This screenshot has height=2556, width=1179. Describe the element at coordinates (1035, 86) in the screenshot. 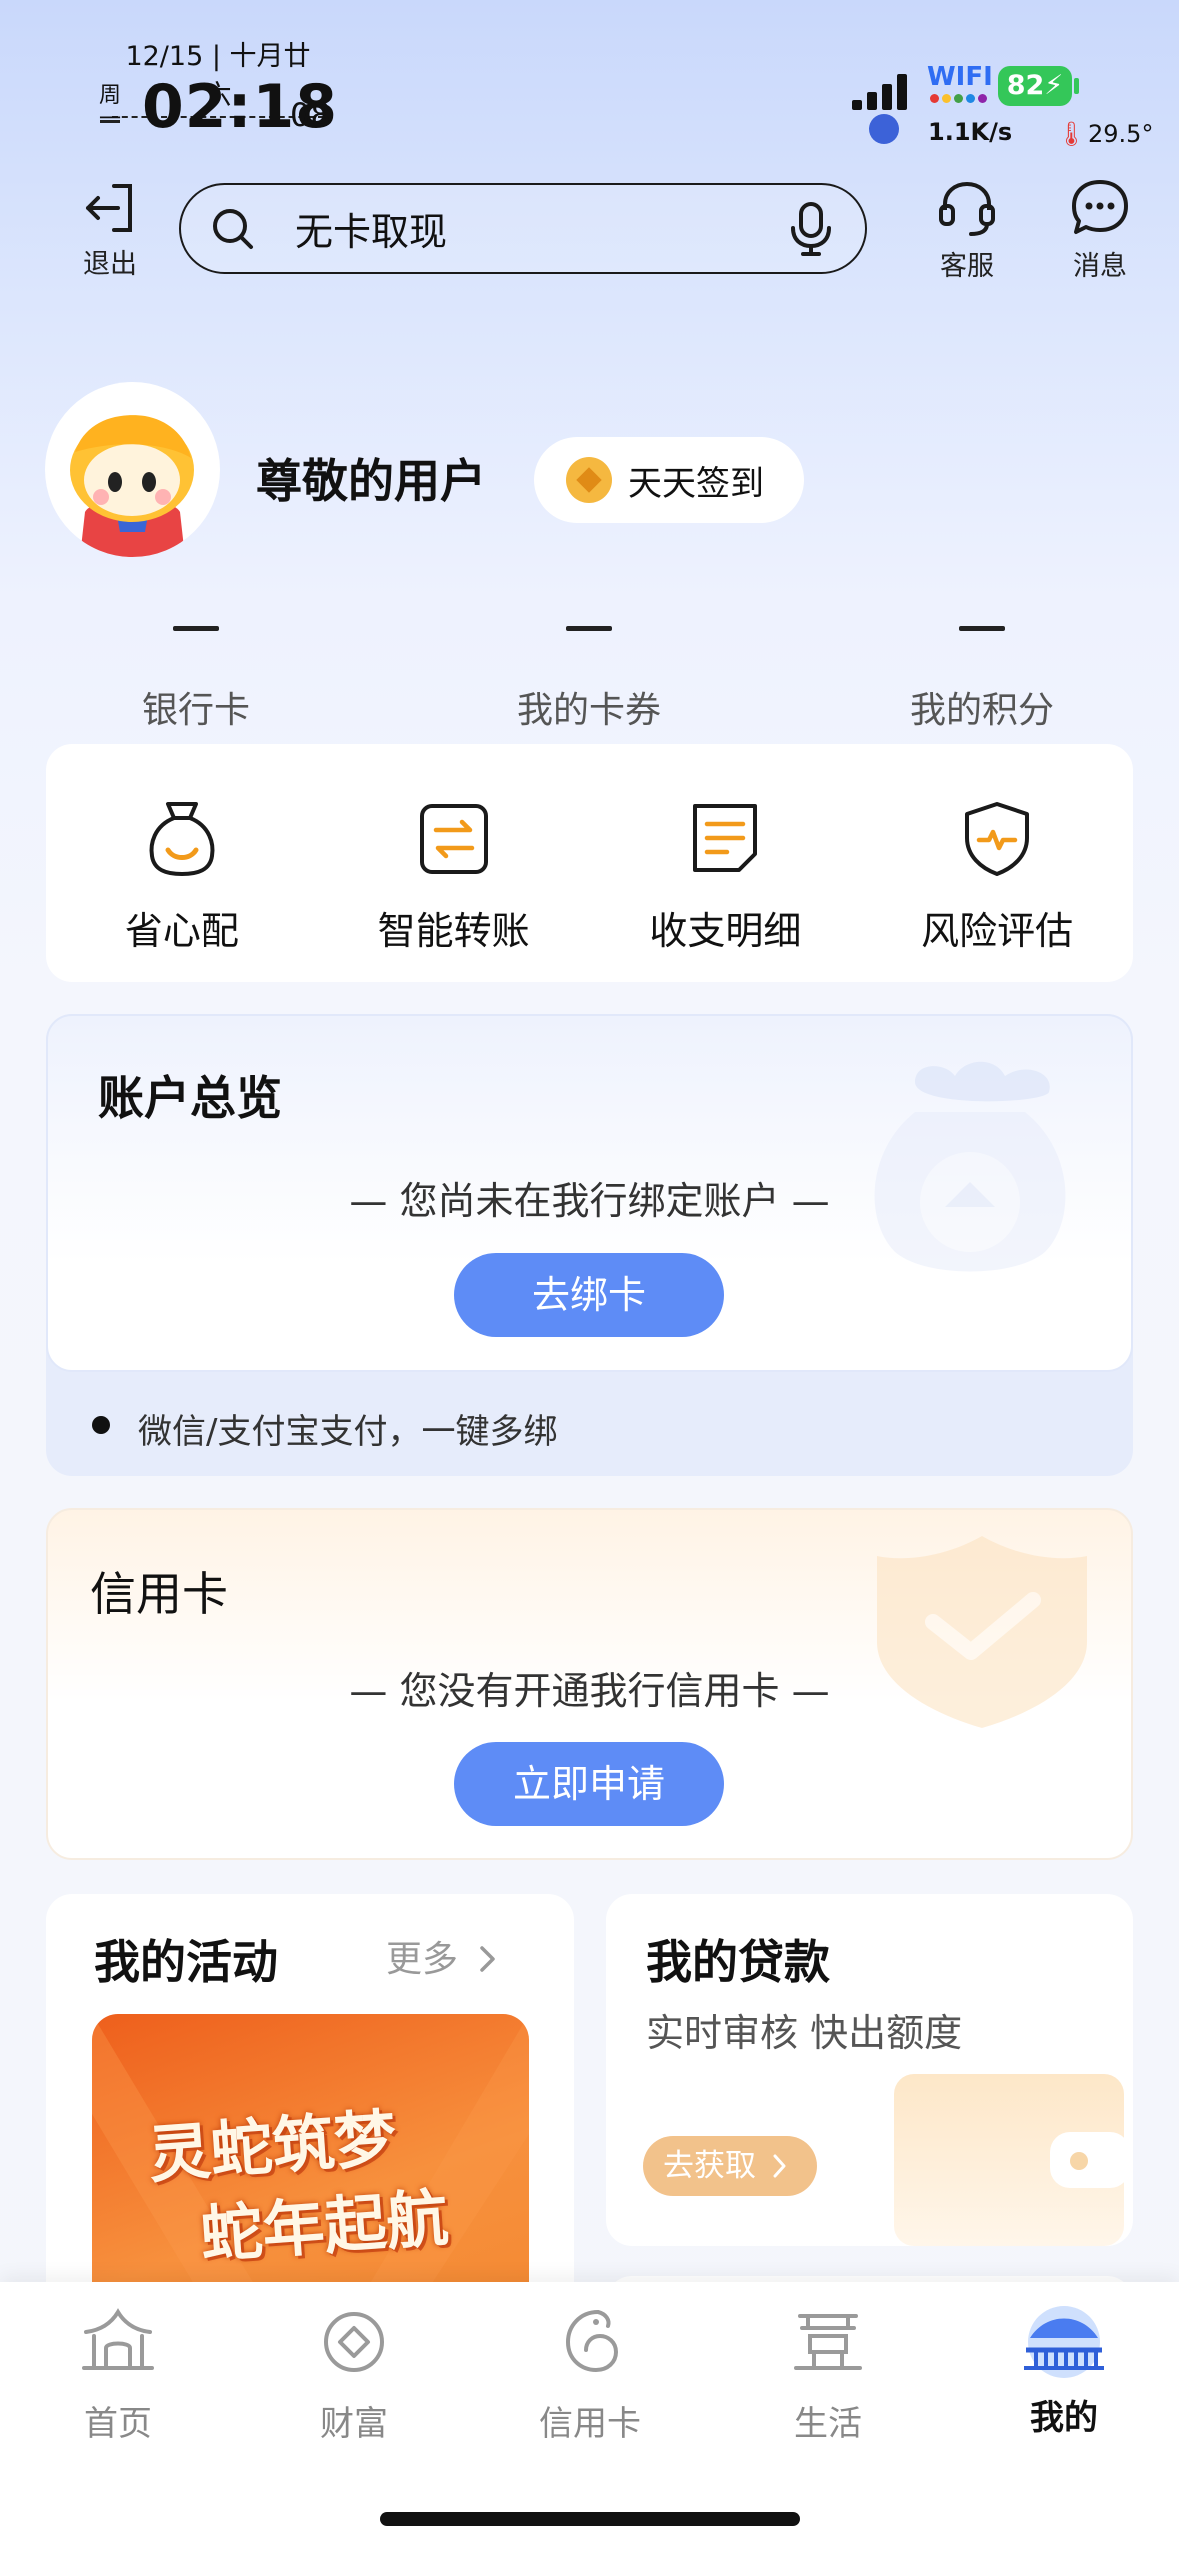

I see `battery-indicator: 82⚡` at that location.